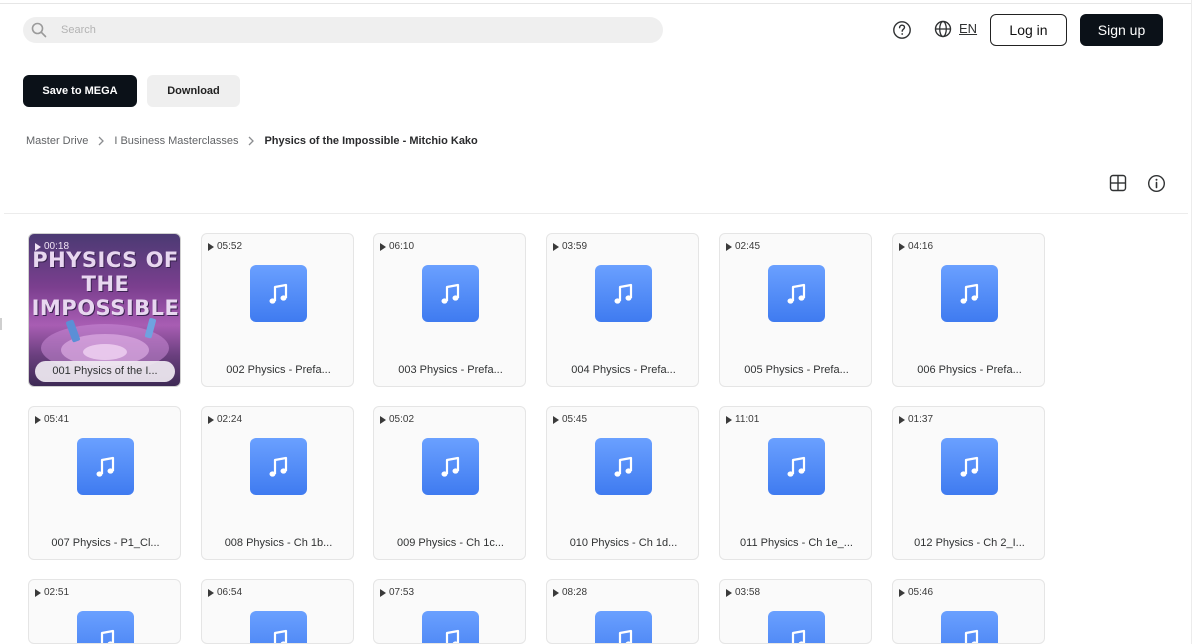 This screenshot has height=644, width=1192. What do you see at coordinates (1156, 183) in the screenshot?
I see `info-icon` at bounding box center [1156, 183].